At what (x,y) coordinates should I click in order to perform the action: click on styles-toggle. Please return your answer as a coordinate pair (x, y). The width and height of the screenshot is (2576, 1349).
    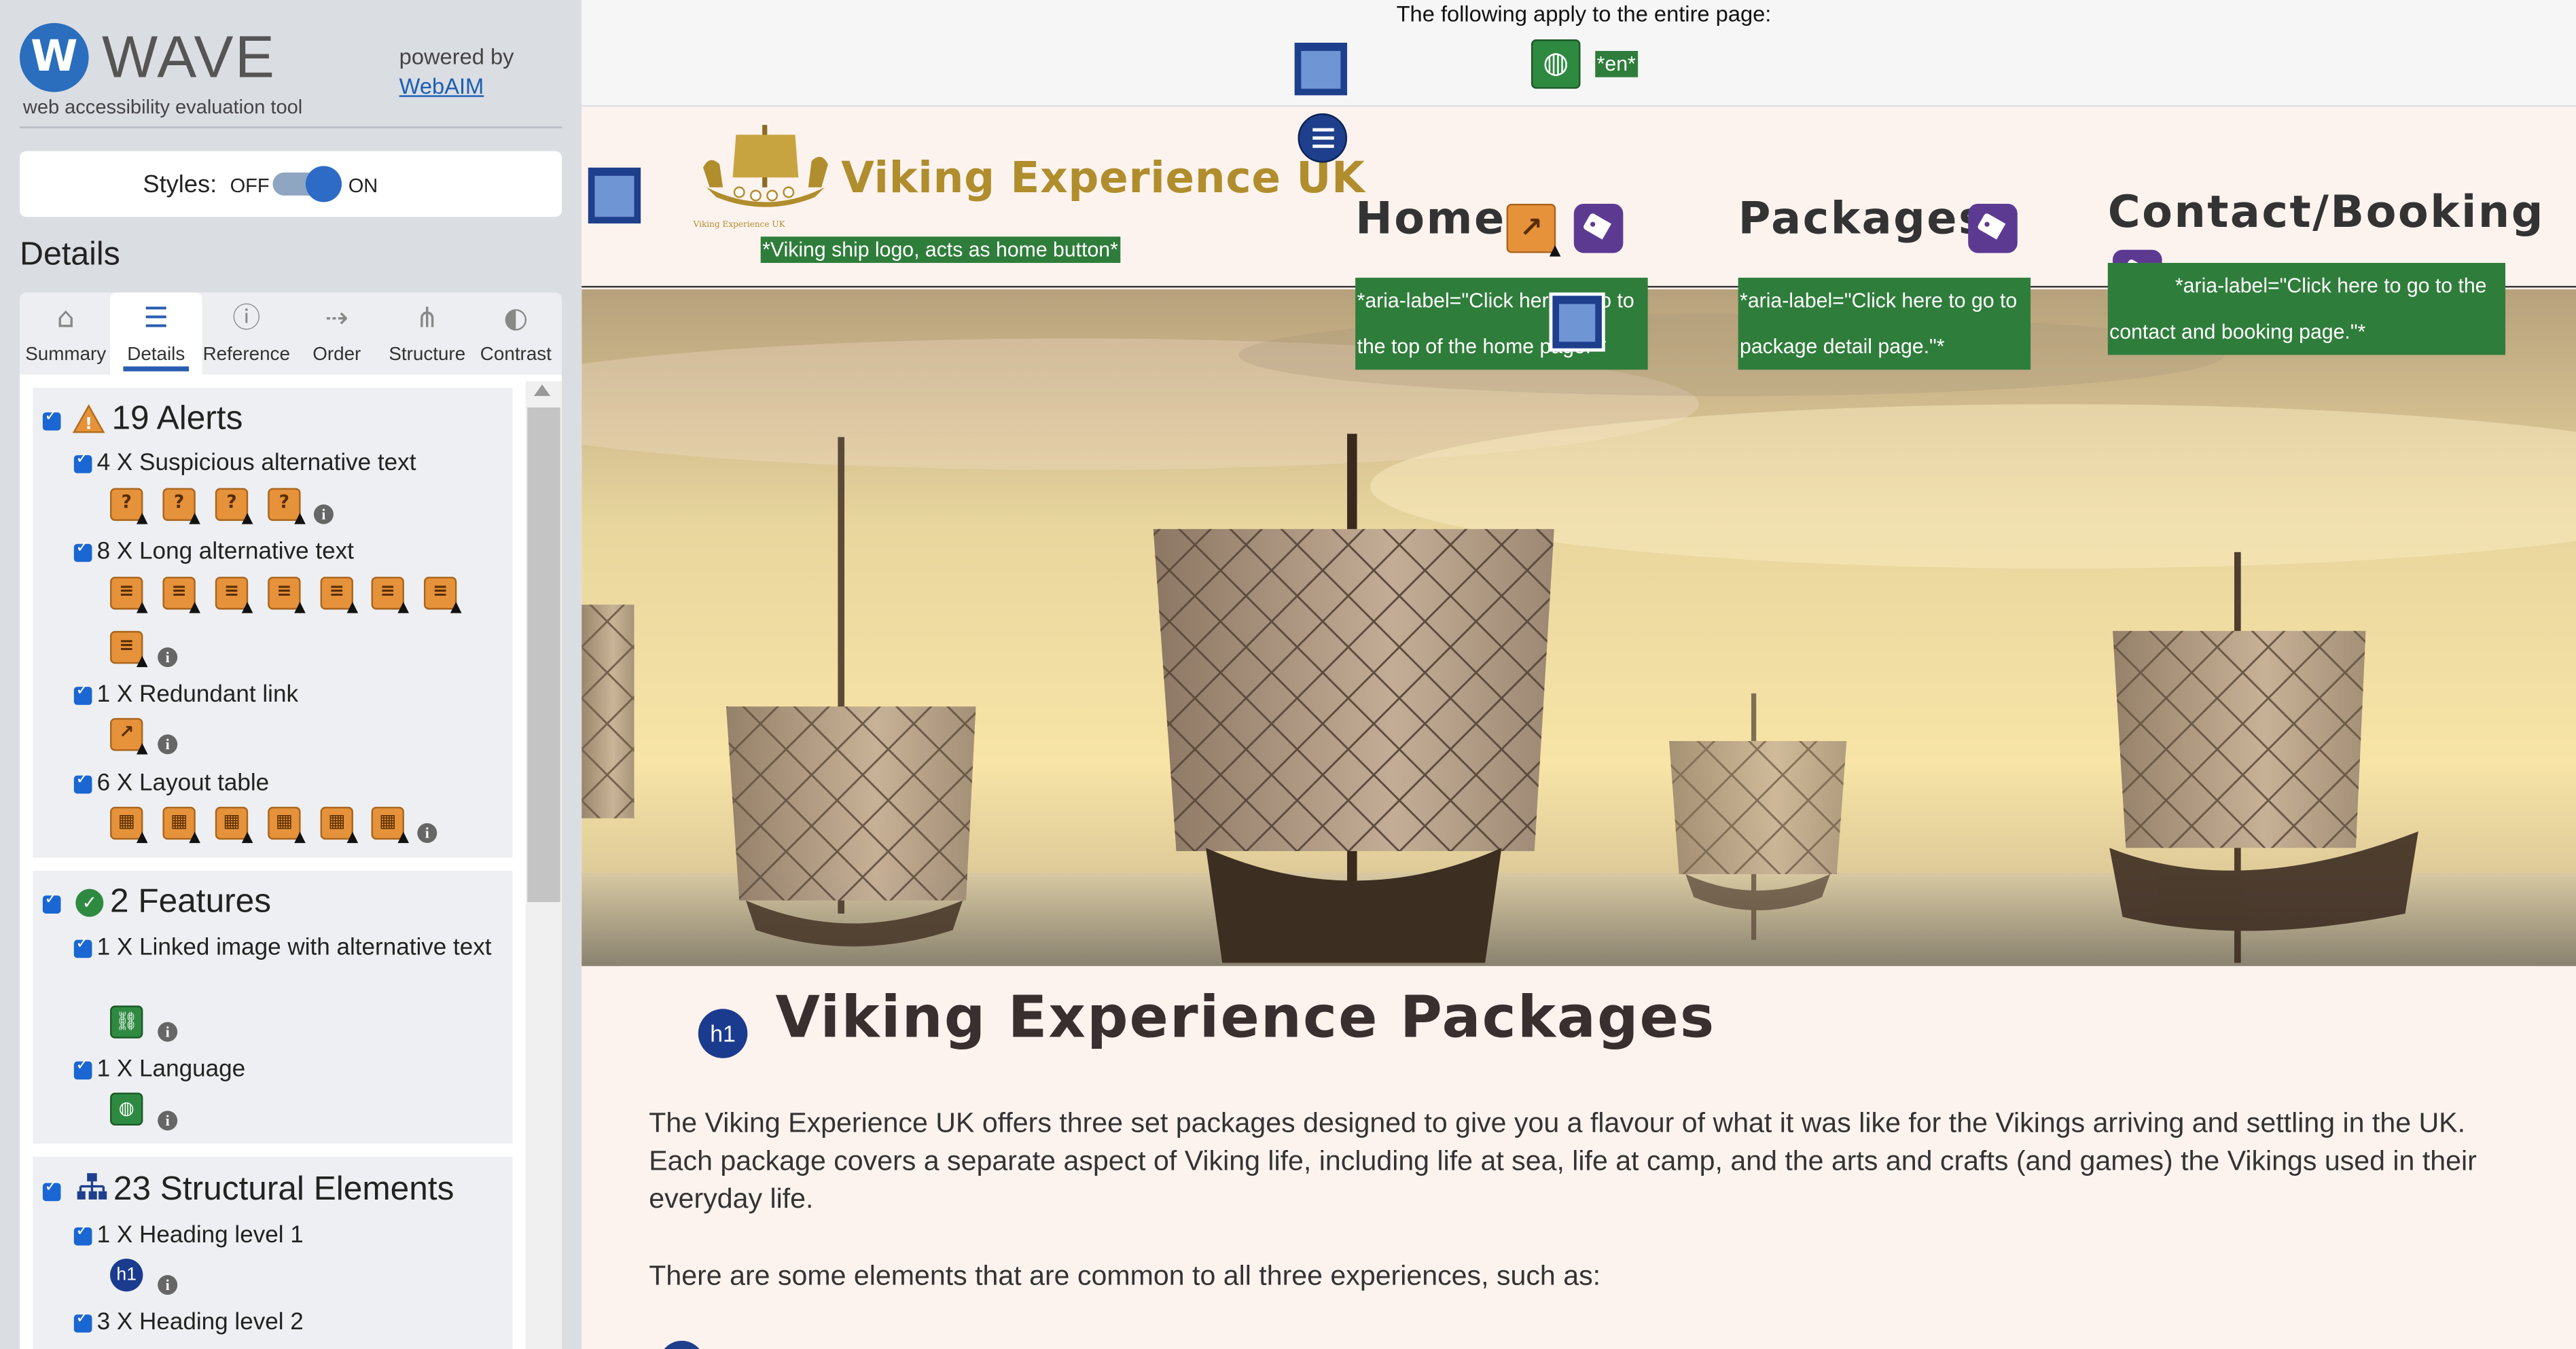
    Looking at the image, I should click on (307, 184).